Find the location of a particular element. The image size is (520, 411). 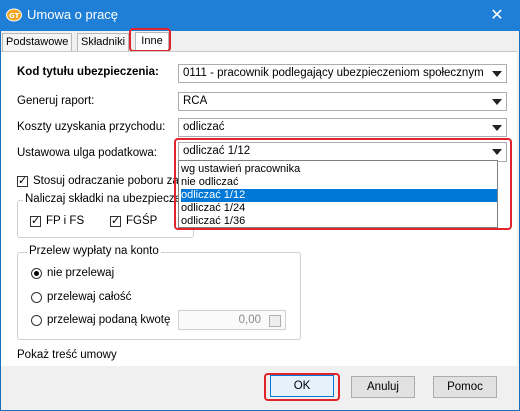

help-button: Pomoc is located at coordinates (465, 387).